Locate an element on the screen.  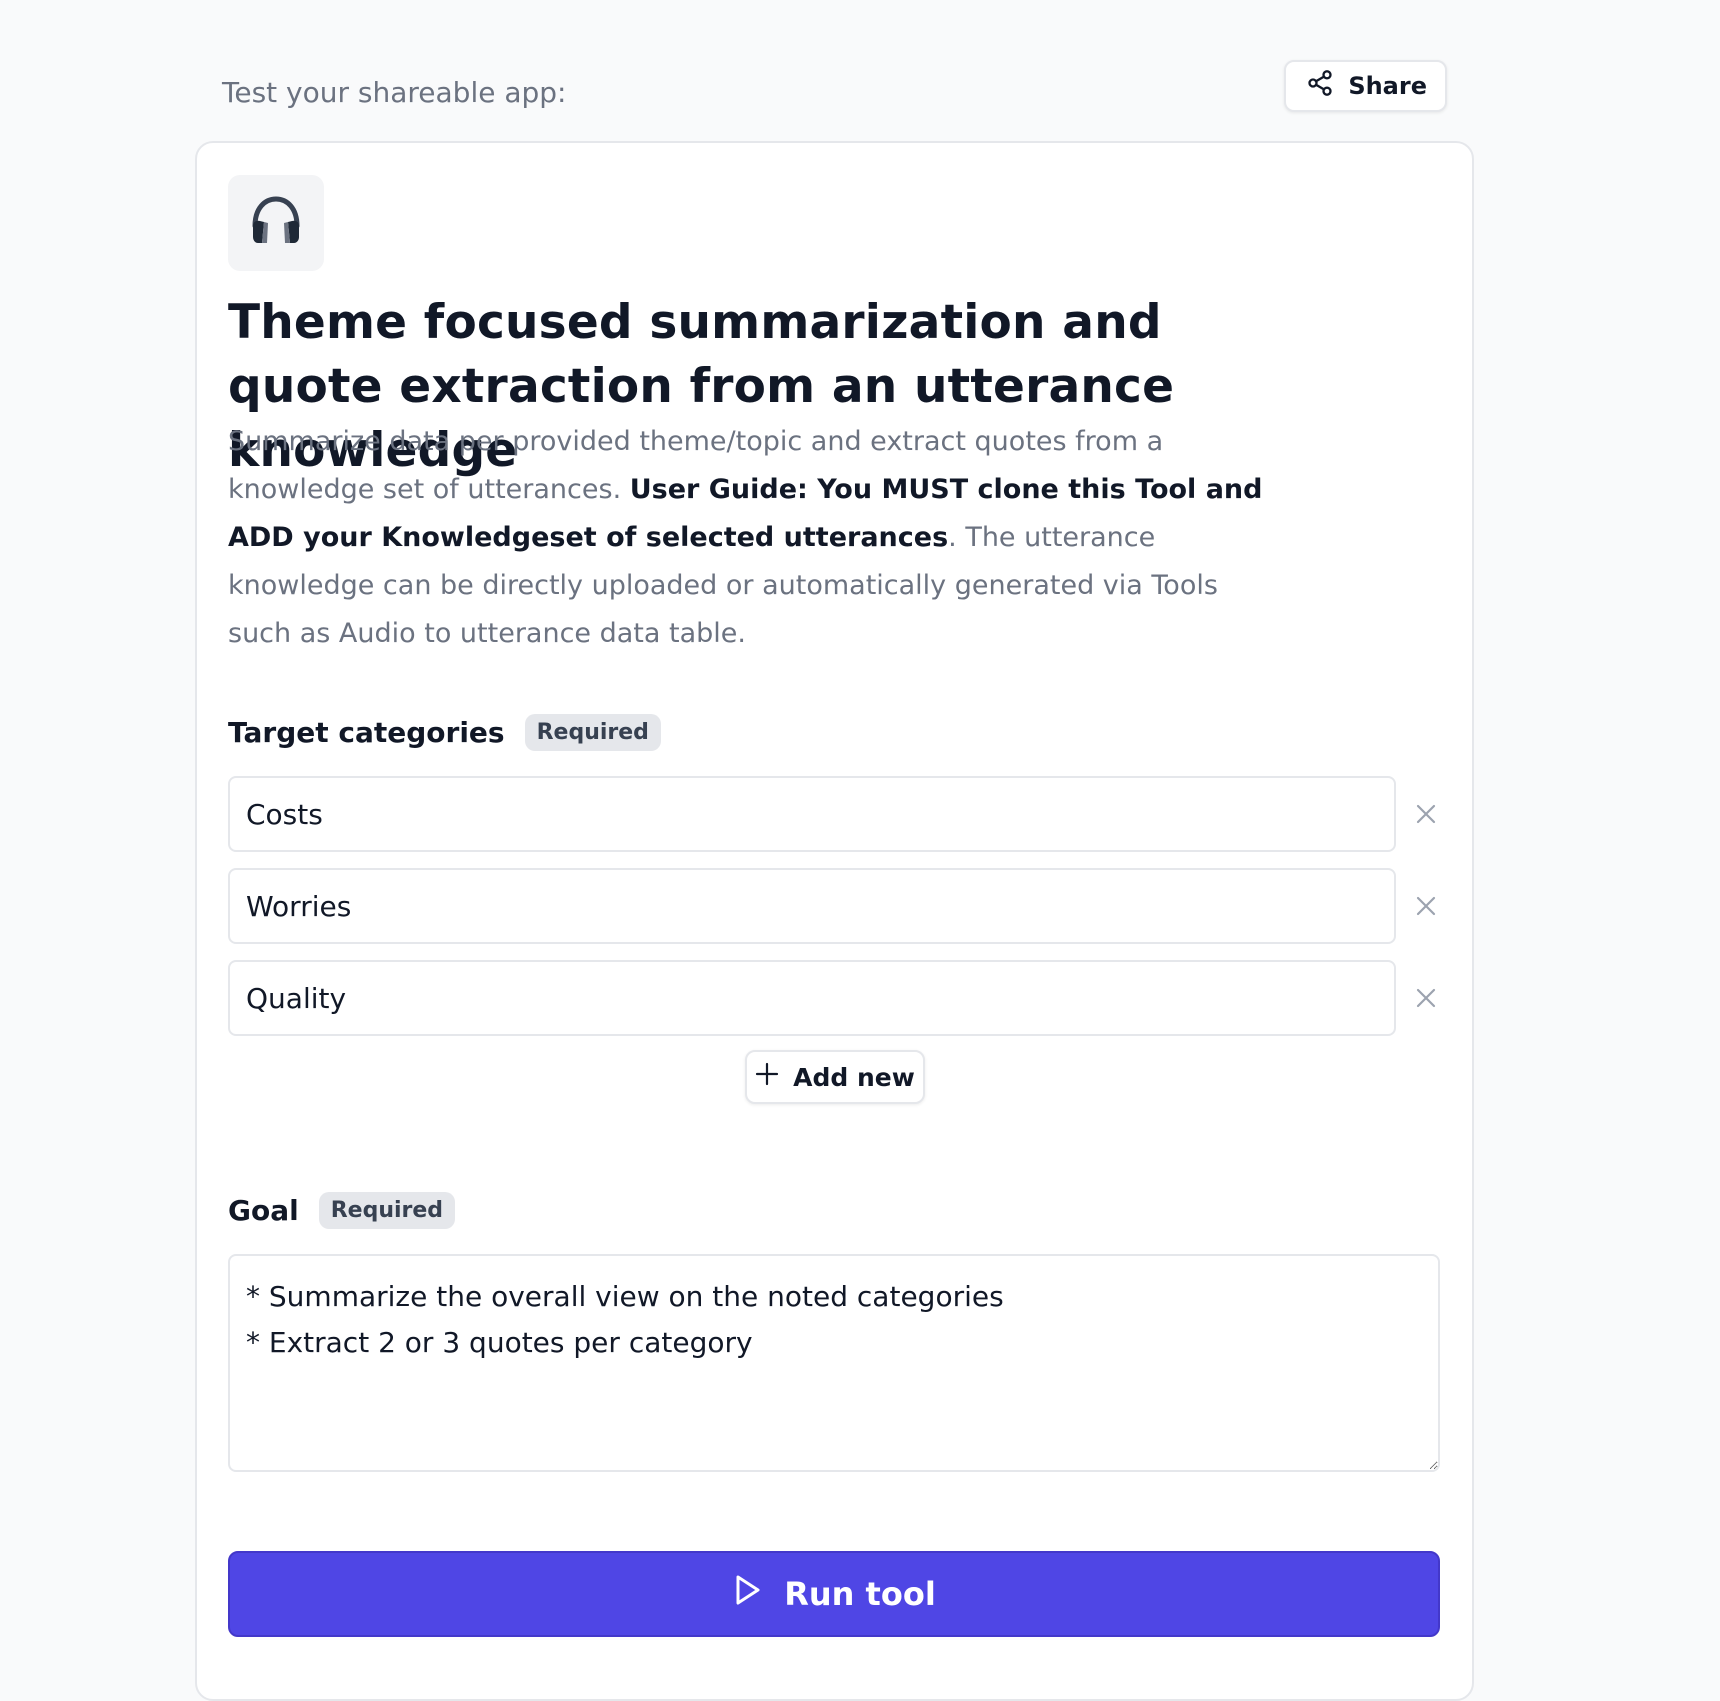
top-bar: Test your shareable app: Share is located at coordinates (821, 88).